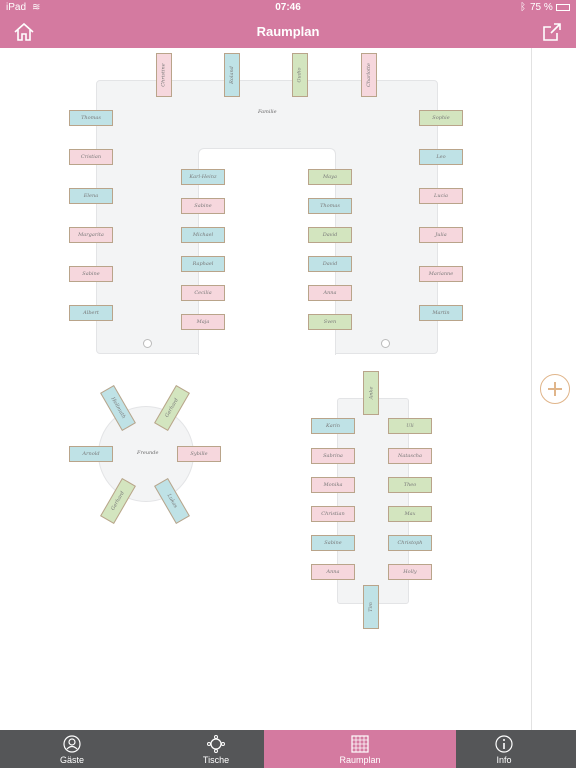  What do you see at coordinates (267, 112) in the screenshot?
I see `table-name-familie: Familie` at bounding box center [267, 112].